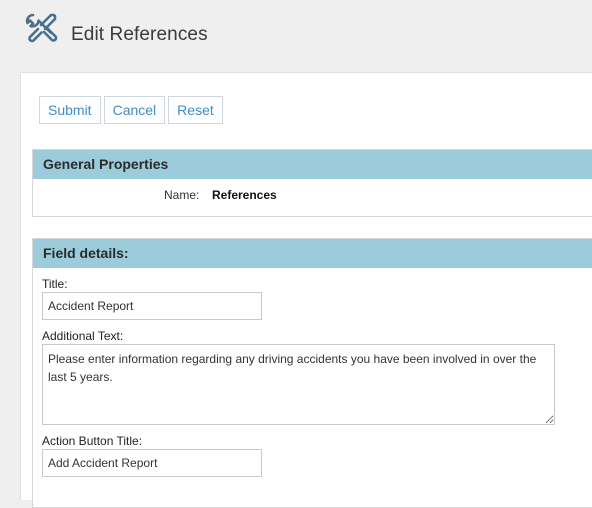 The image size is (592, 508). I want to click on tools-icon, so click(42, 29).